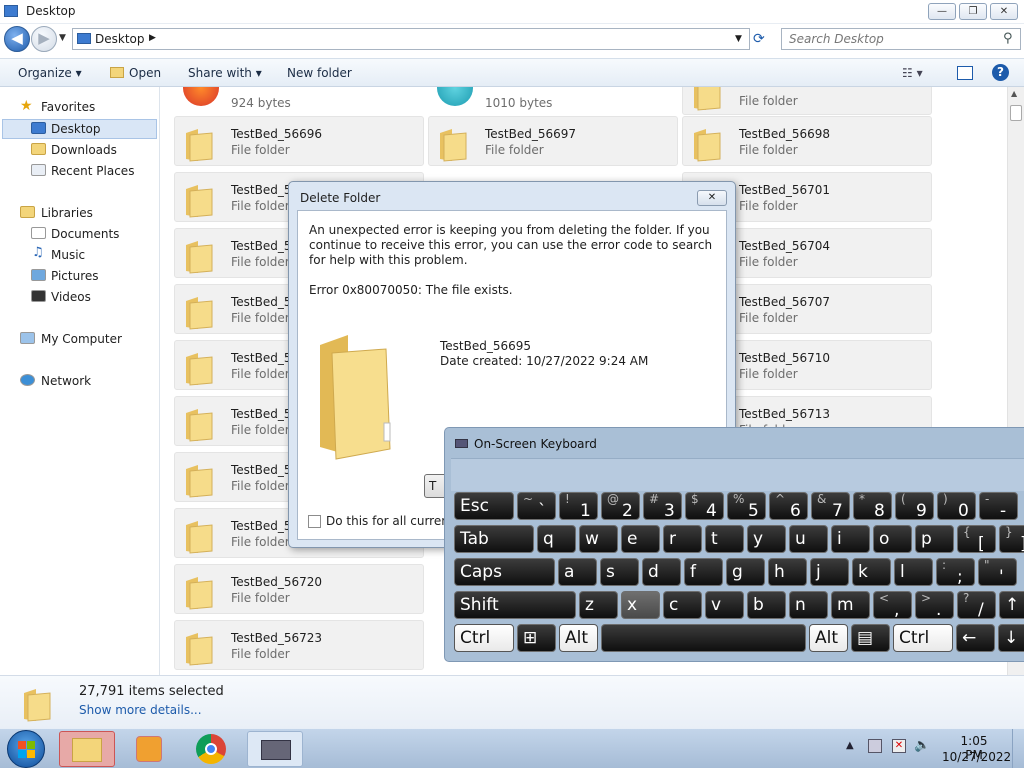 The image size is (1024, 768). Describe the element at coordinates (81, 339) in the screenshot. I see `nav-my-computer: My Computer` at that location.